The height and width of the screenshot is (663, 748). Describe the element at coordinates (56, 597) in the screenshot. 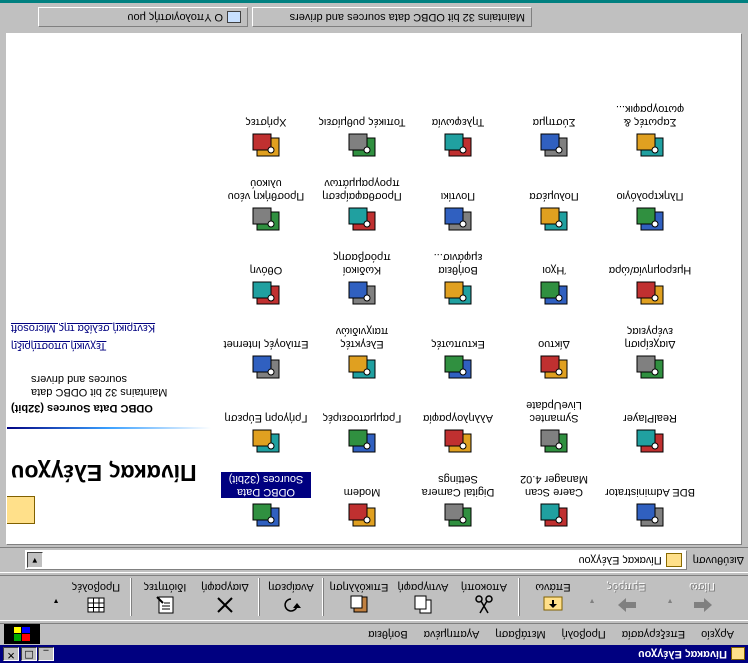

I see `views-dropdown: ▼` at that location.